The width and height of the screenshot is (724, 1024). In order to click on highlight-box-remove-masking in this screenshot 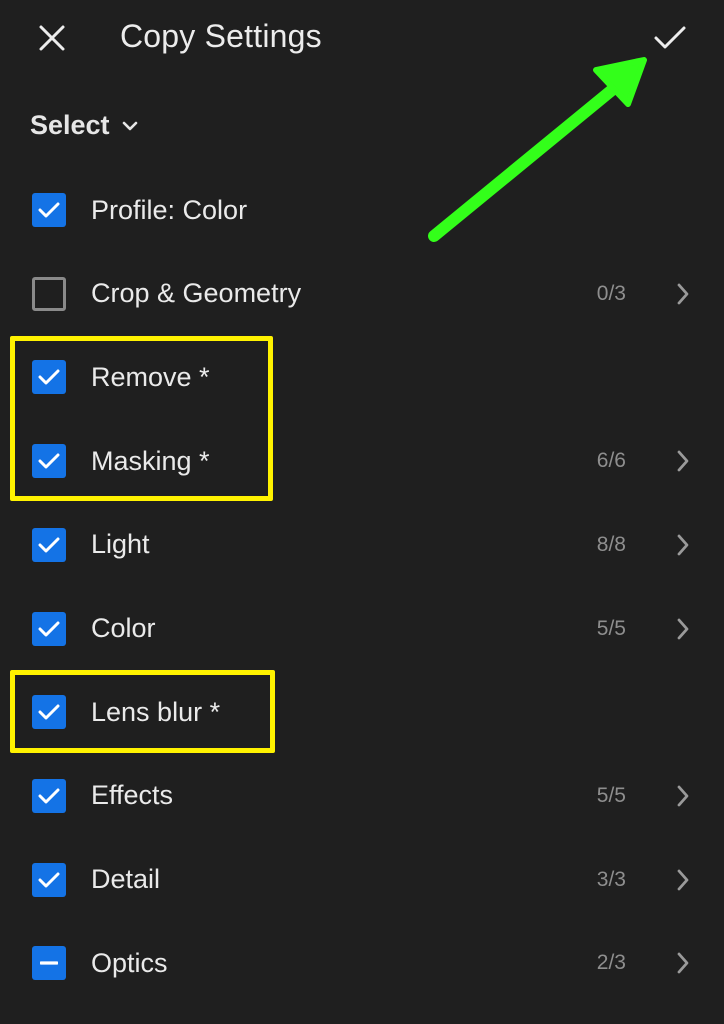, I will do `click(141, 418)`.